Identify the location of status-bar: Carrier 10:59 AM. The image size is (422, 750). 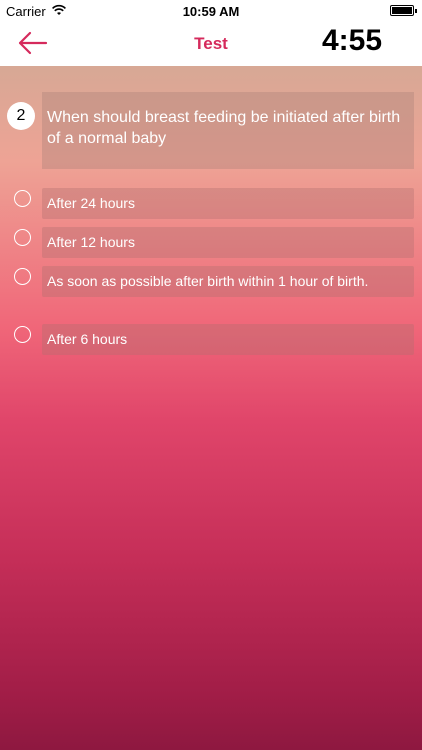
(211, 11).